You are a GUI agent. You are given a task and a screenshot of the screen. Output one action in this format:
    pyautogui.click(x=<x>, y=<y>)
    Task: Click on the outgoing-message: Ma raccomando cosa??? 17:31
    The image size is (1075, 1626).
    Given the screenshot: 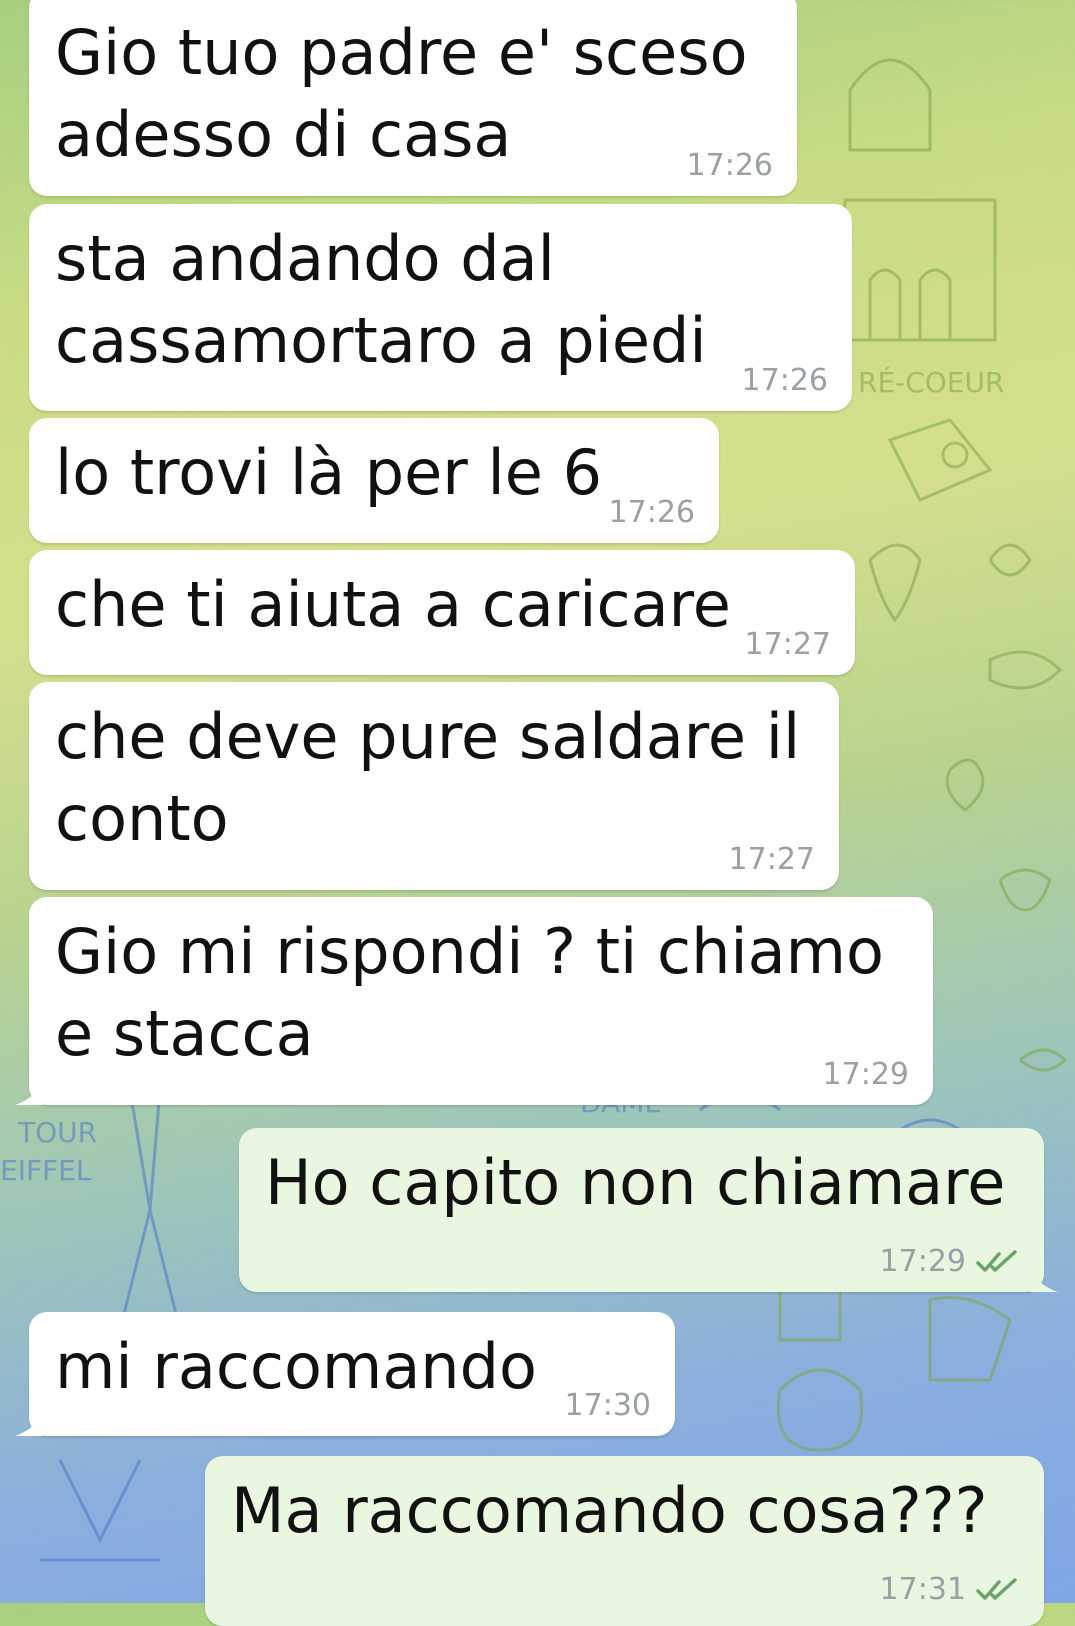 What is the action you would take?
    pyautogui.click(x=624, y=1541)
    